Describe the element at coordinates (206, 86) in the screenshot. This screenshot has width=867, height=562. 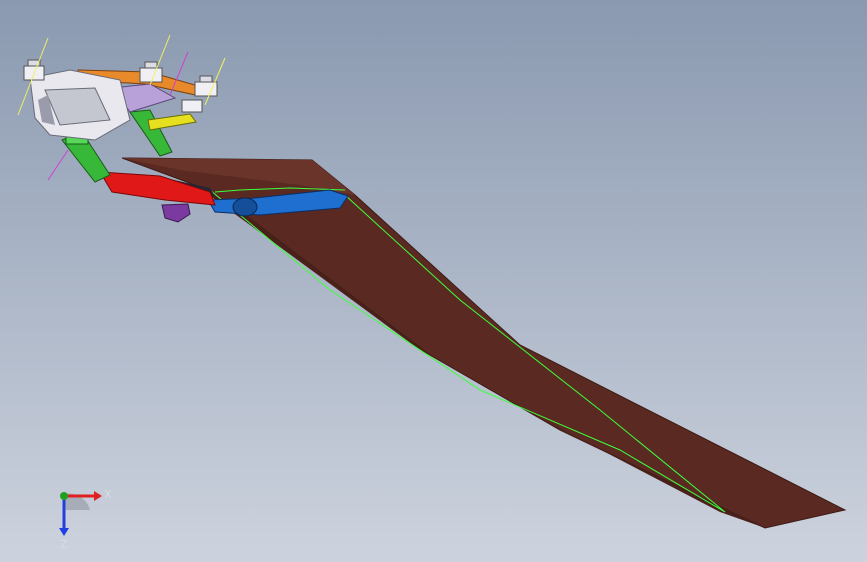
I see `bolt-right` at that location.